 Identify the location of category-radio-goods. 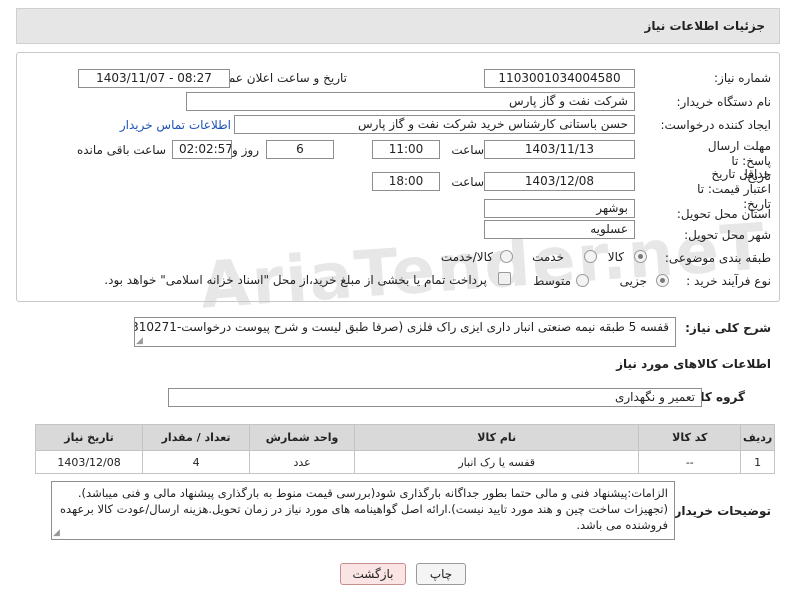
(640, 256).